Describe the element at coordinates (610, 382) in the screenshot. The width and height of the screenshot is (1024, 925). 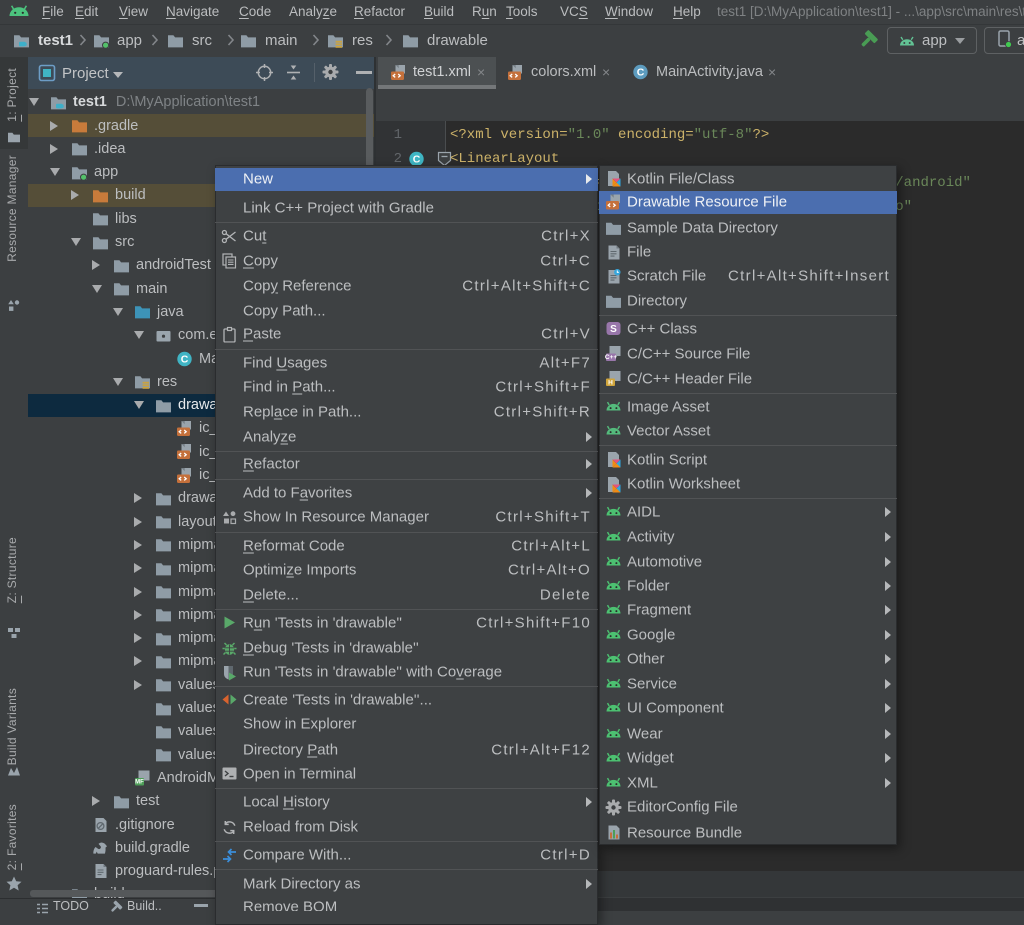
I see `svg-text: H` at that location.